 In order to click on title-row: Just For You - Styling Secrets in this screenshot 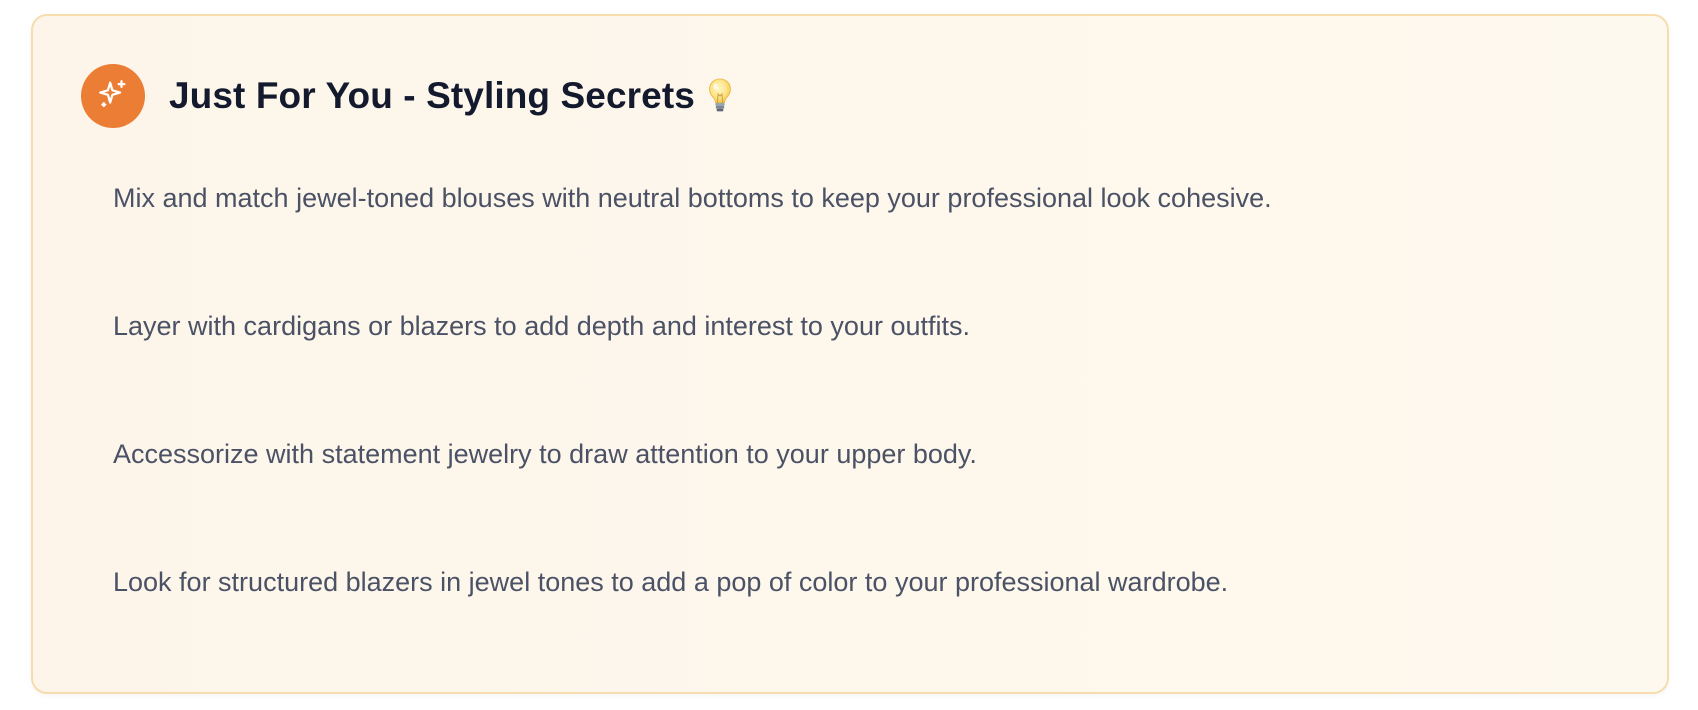, I will do `click(451, 96)`.